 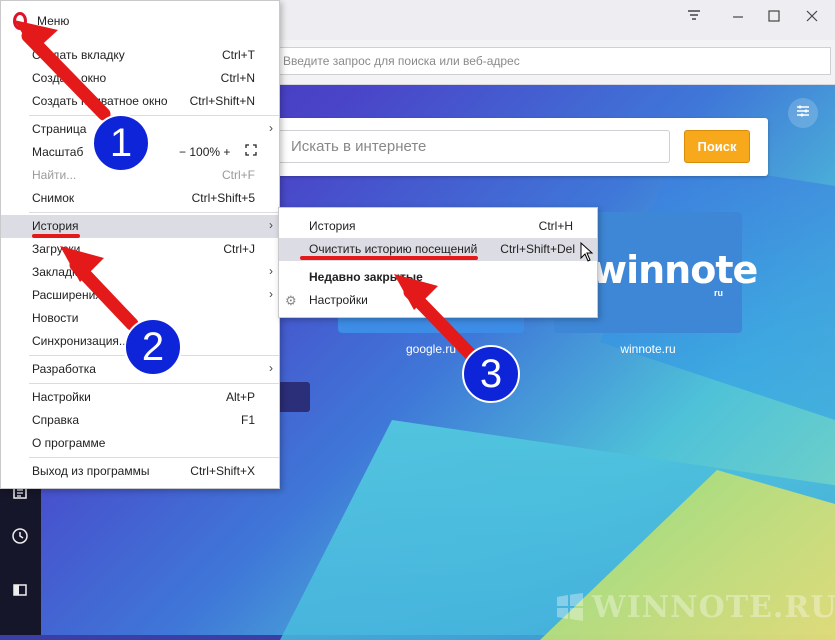 I want to click on step-badge-3: 3, so click(x=491, y=374).